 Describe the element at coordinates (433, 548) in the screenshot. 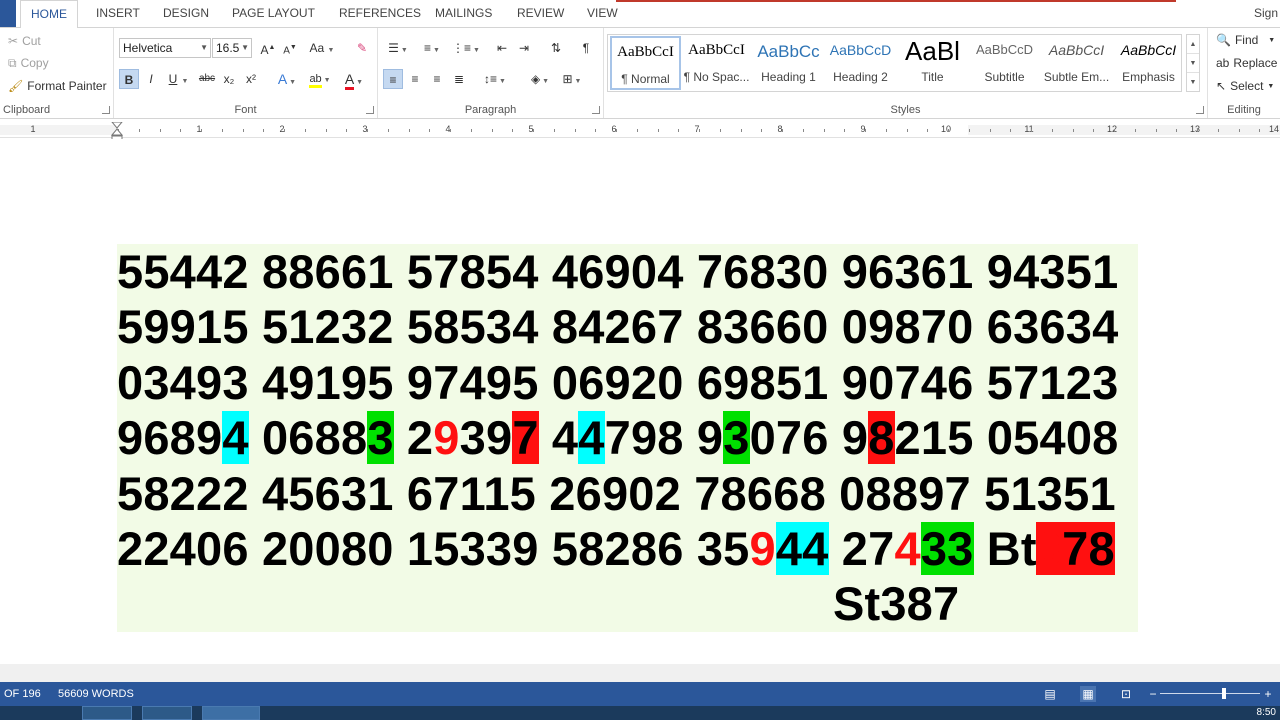

I see `text-run: 22406 20080 15339 58286 35` at that location.